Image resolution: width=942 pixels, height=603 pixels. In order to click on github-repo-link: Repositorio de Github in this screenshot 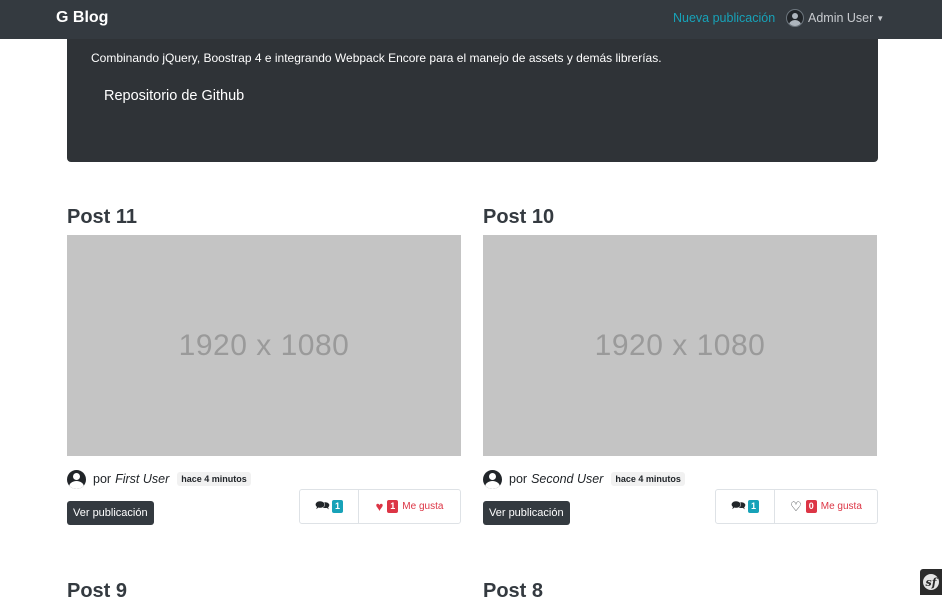, I will do `click(174, 96)`.